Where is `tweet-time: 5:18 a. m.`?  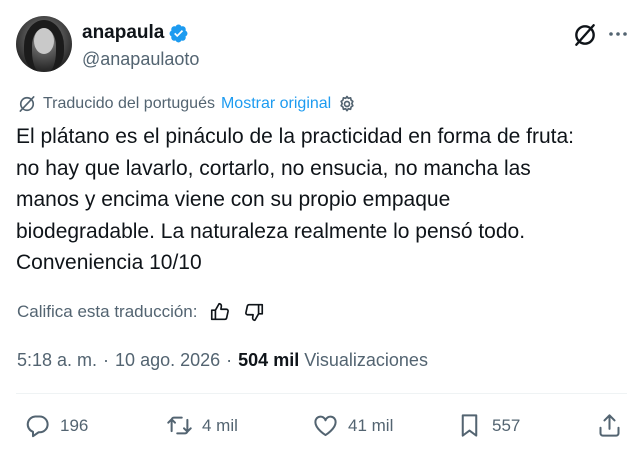 tweet-time: 5:18 a. m. is located at coordinates (57, 360).